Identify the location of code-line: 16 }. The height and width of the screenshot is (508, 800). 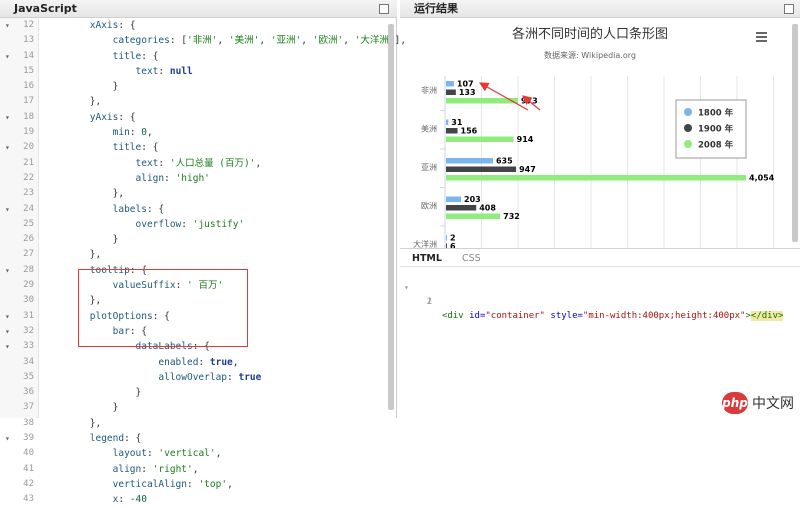
(198, 86).